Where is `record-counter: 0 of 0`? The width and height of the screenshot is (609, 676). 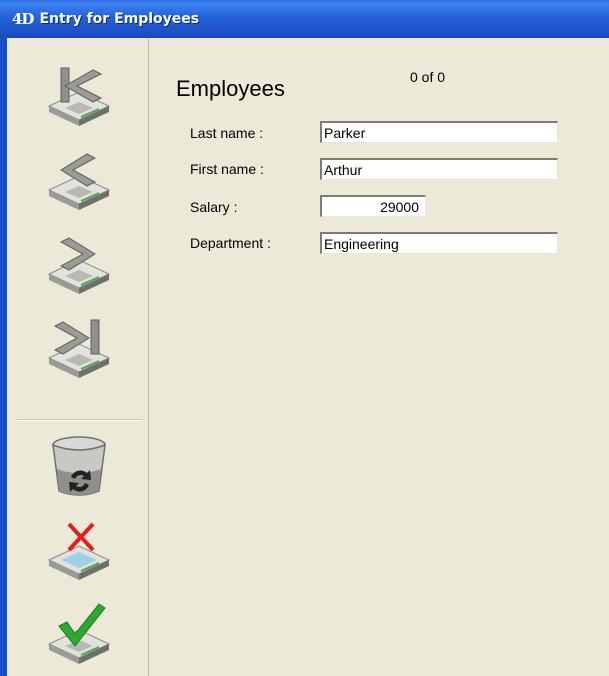
record-counter: 0 of 0 is located at coordinates (428, 77).